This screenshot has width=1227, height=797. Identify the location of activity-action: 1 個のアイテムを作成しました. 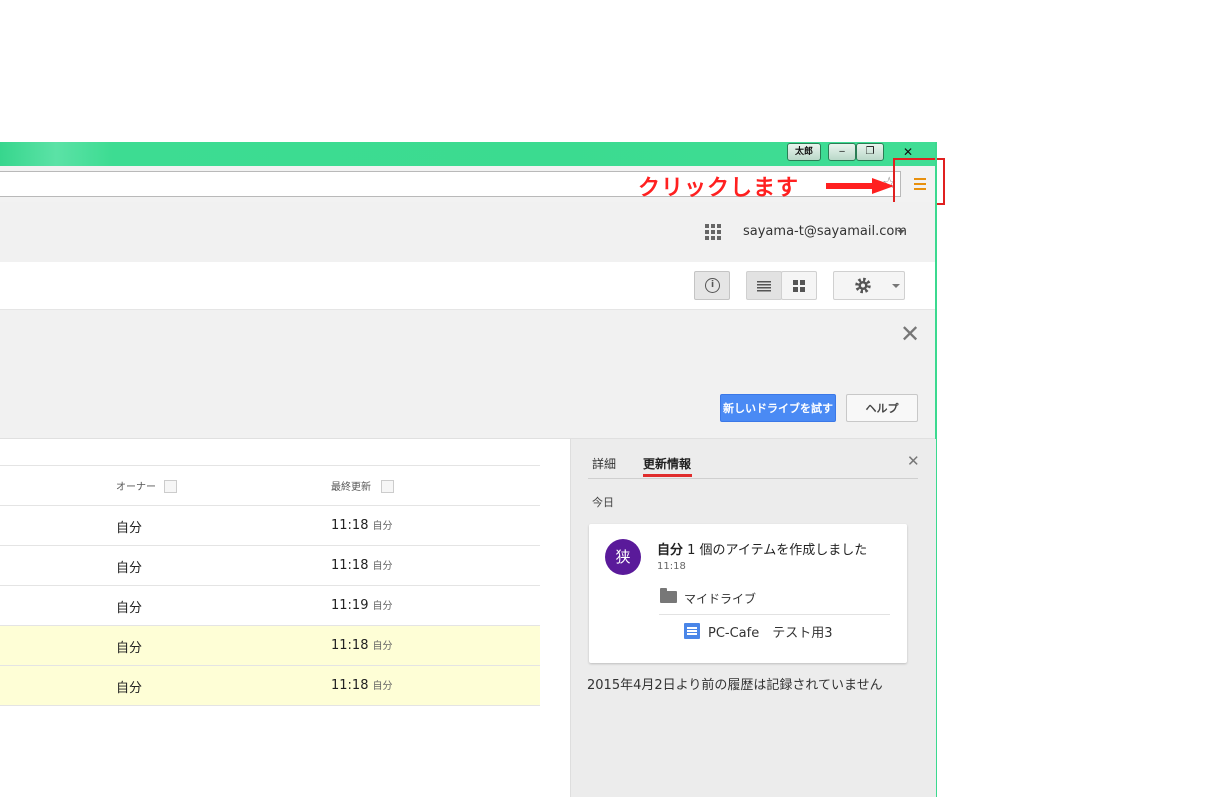
(775, 550).